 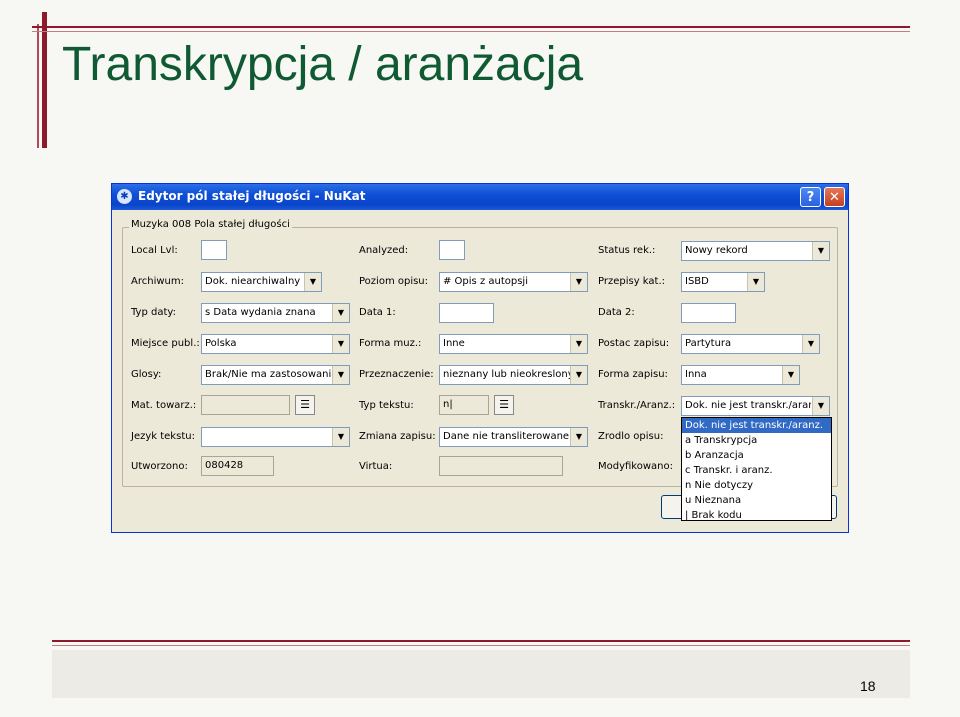 What do you see at coordinates (466, 313) in the screenshot?
I see `data1-input` at bounding box center [466, 313].